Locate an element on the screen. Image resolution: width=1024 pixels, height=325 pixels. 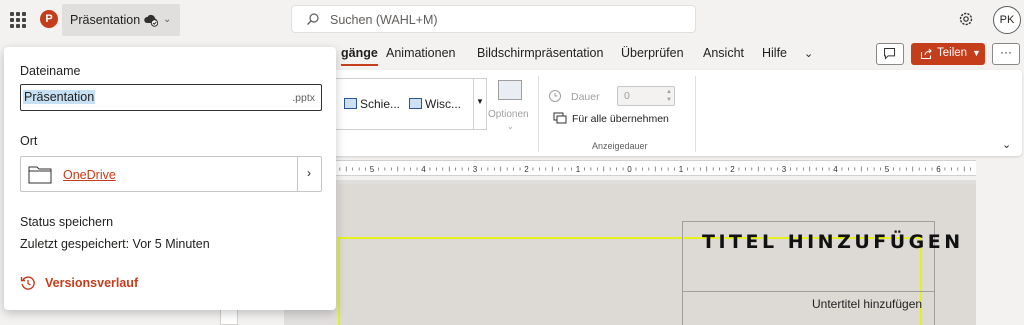
tab-view: Ansicht is located at coordinates (723, 53).